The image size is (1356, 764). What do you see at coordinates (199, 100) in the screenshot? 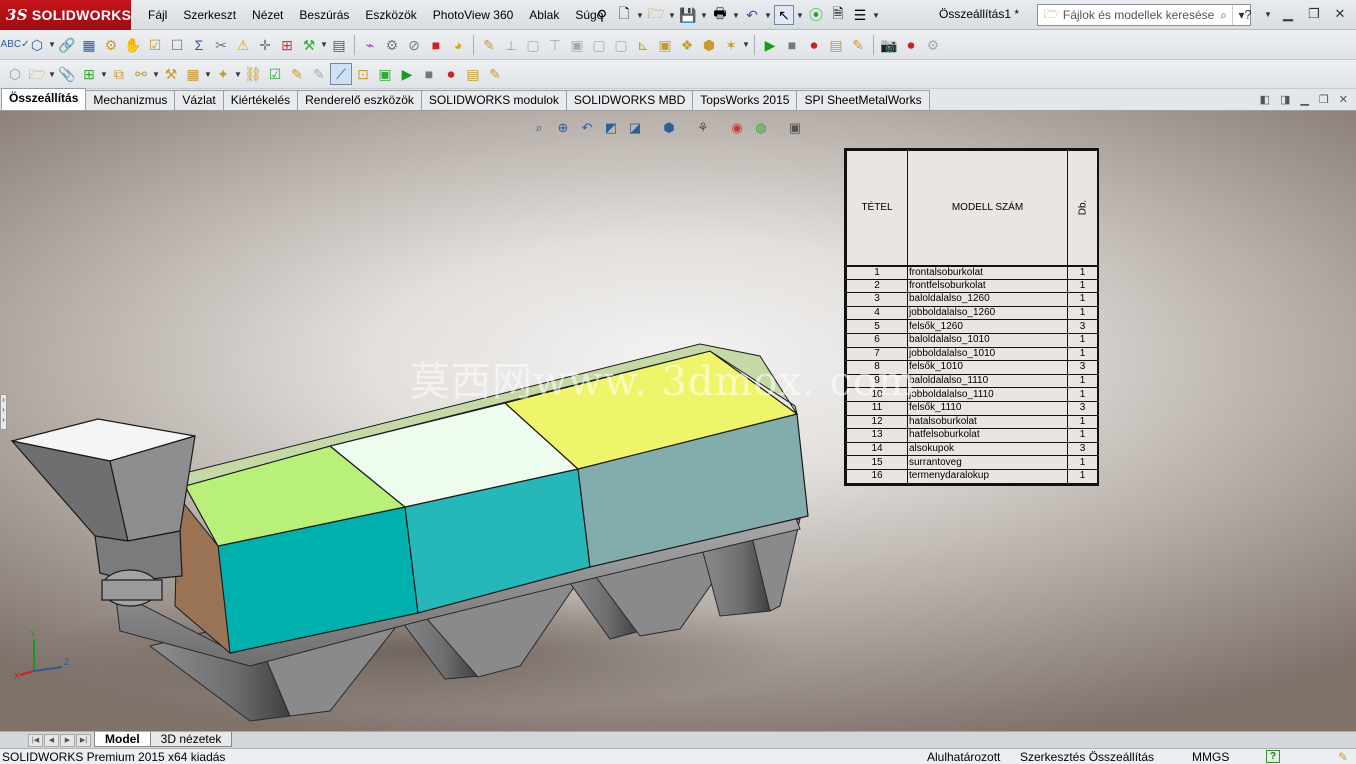
I see `tab-sketch: Vázlat` at bounding box center [199, 100].